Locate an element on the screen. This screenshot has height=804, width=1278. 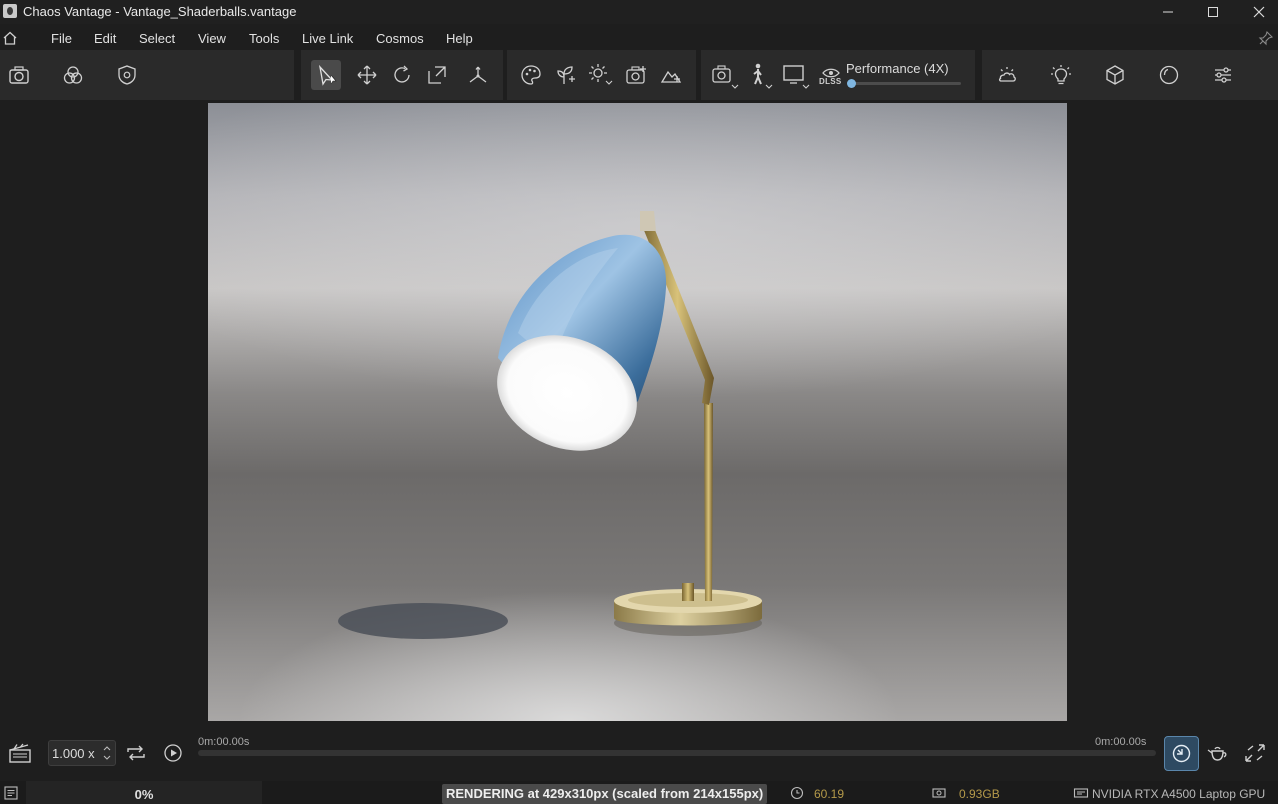
add-plant-button is located at coordinates (566, 75).